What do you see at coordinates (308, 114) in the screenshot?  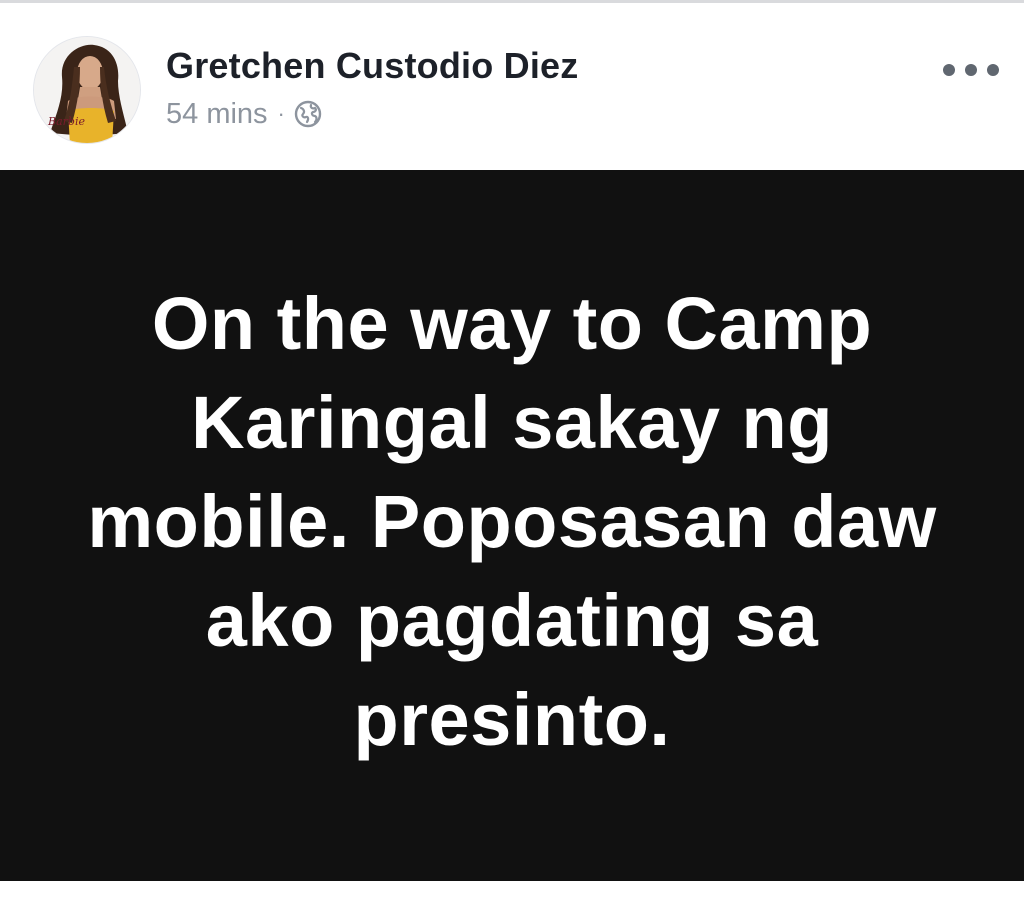 I see `globe-icon` at bounding box center [308, 114].